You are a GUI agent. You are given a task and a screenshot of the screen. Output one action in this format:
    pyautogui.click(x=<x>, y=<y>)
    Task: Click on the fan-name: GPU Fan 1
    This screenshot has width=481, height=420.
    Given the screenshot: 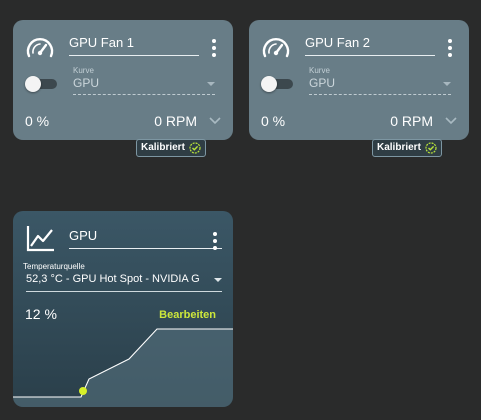 What is the action you would take?
    pyautogui.click(x=102, y=42)
    